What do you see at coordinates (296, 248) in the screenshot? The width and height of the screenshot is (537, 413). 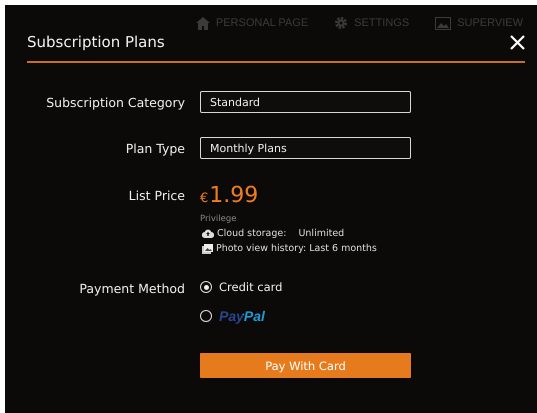 I see `privilege-text: Photo view history: Last 6 months` at bounding box center [296, 248].